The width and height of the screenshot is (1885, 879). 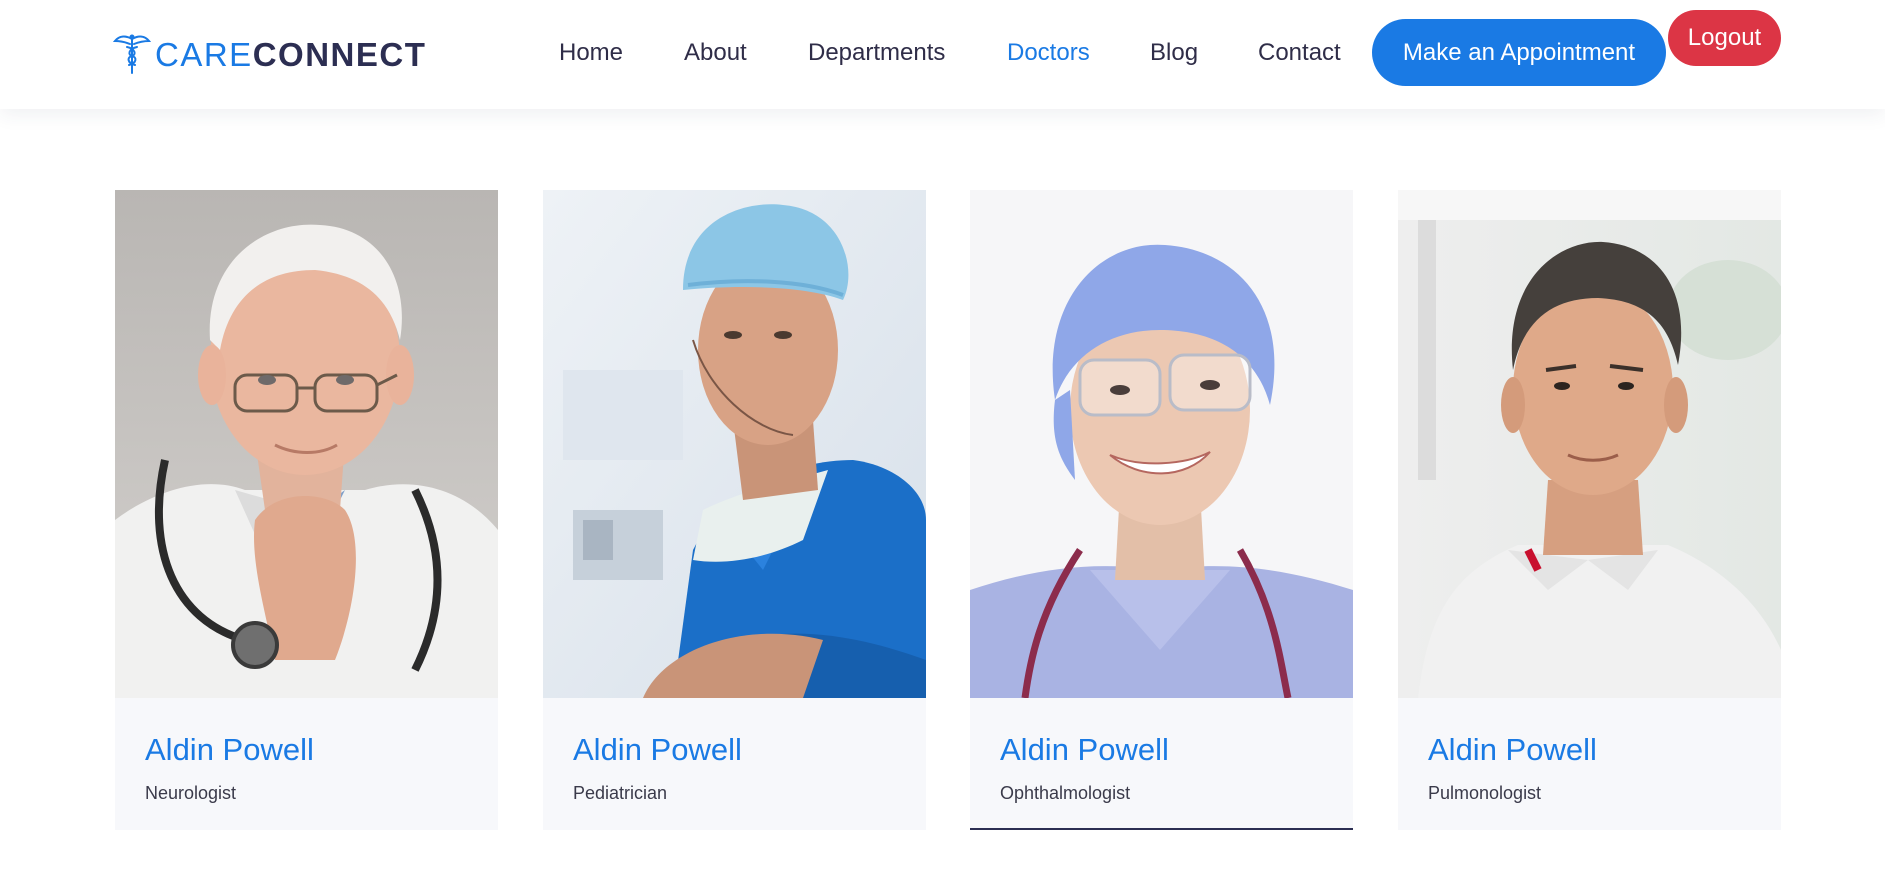 What do you see at coordinates (1519, 52) in the screenshot?
I see `make-appointment-button: Make an Appointment` at bounding box center [1519, 52].